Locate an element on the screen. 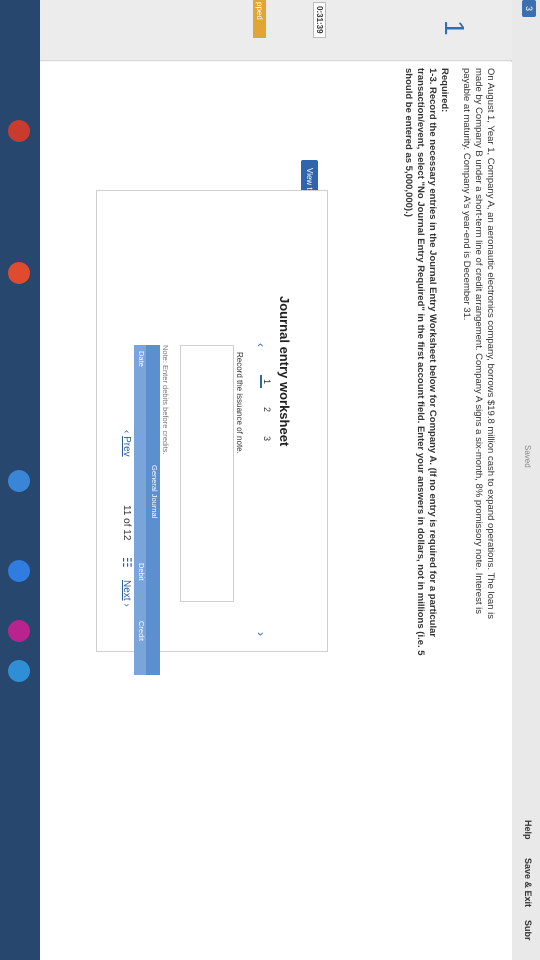 This screenshot has width=540, height=960. note-text: Note: Enter debits before credits. is located at coordinates (165, 400).